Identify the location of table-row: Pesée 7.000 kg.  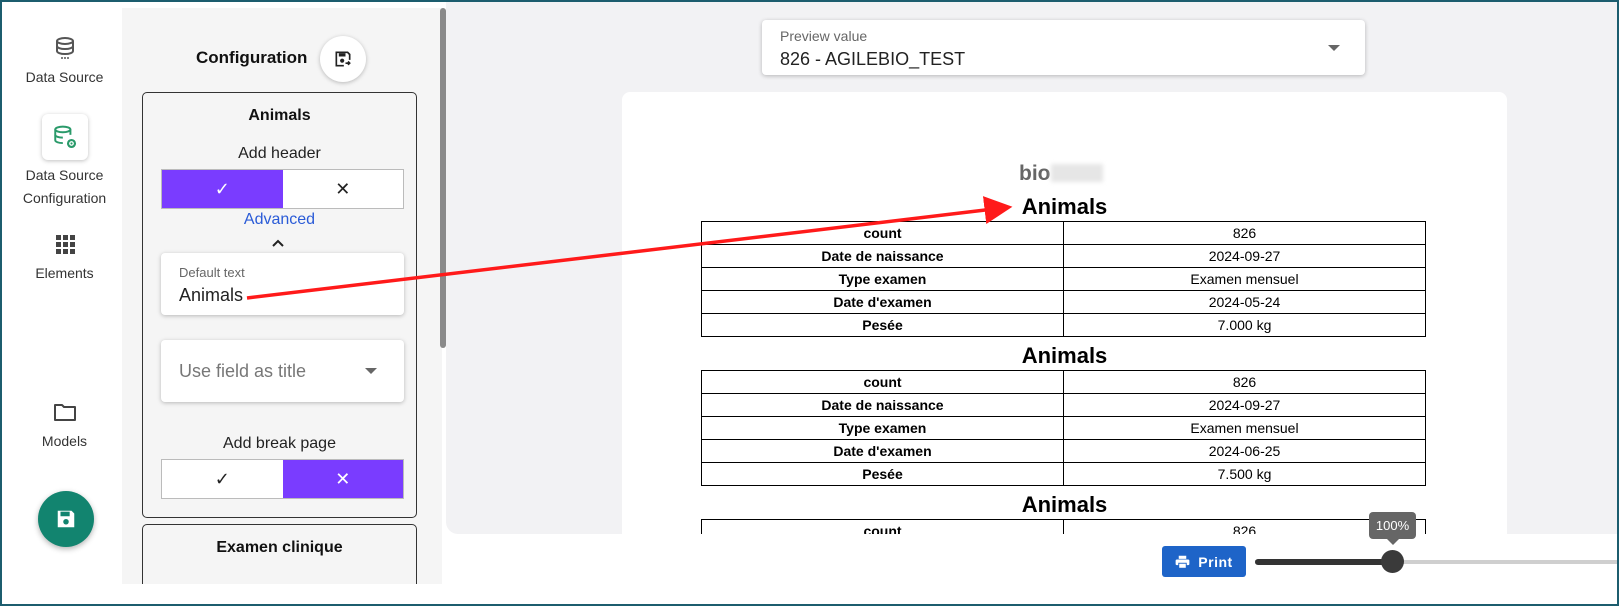
(1063, 325).